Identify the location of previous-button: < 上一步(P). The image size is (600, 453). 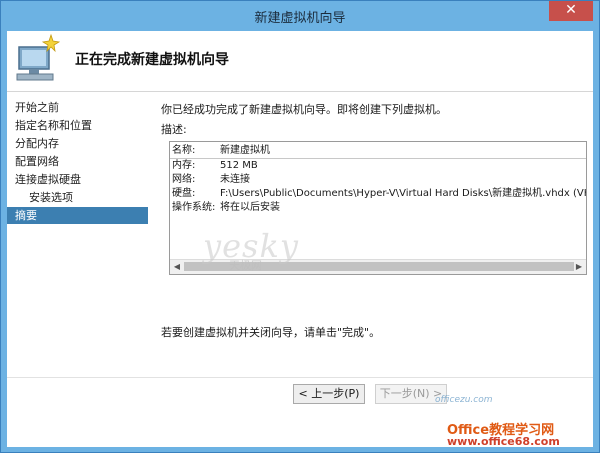
(329, 394).